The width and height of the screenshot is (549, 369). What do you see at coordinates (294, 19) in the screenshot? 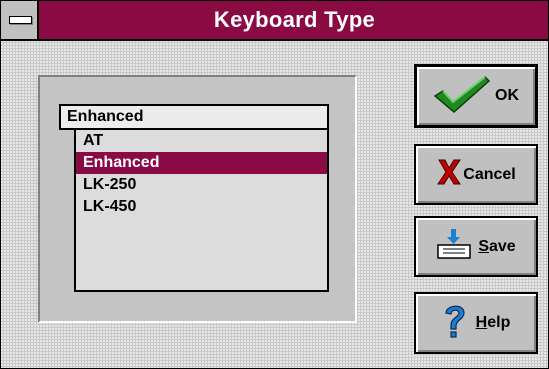
I see `window-title: Keyboard Type` at bounding box center [294, 19].